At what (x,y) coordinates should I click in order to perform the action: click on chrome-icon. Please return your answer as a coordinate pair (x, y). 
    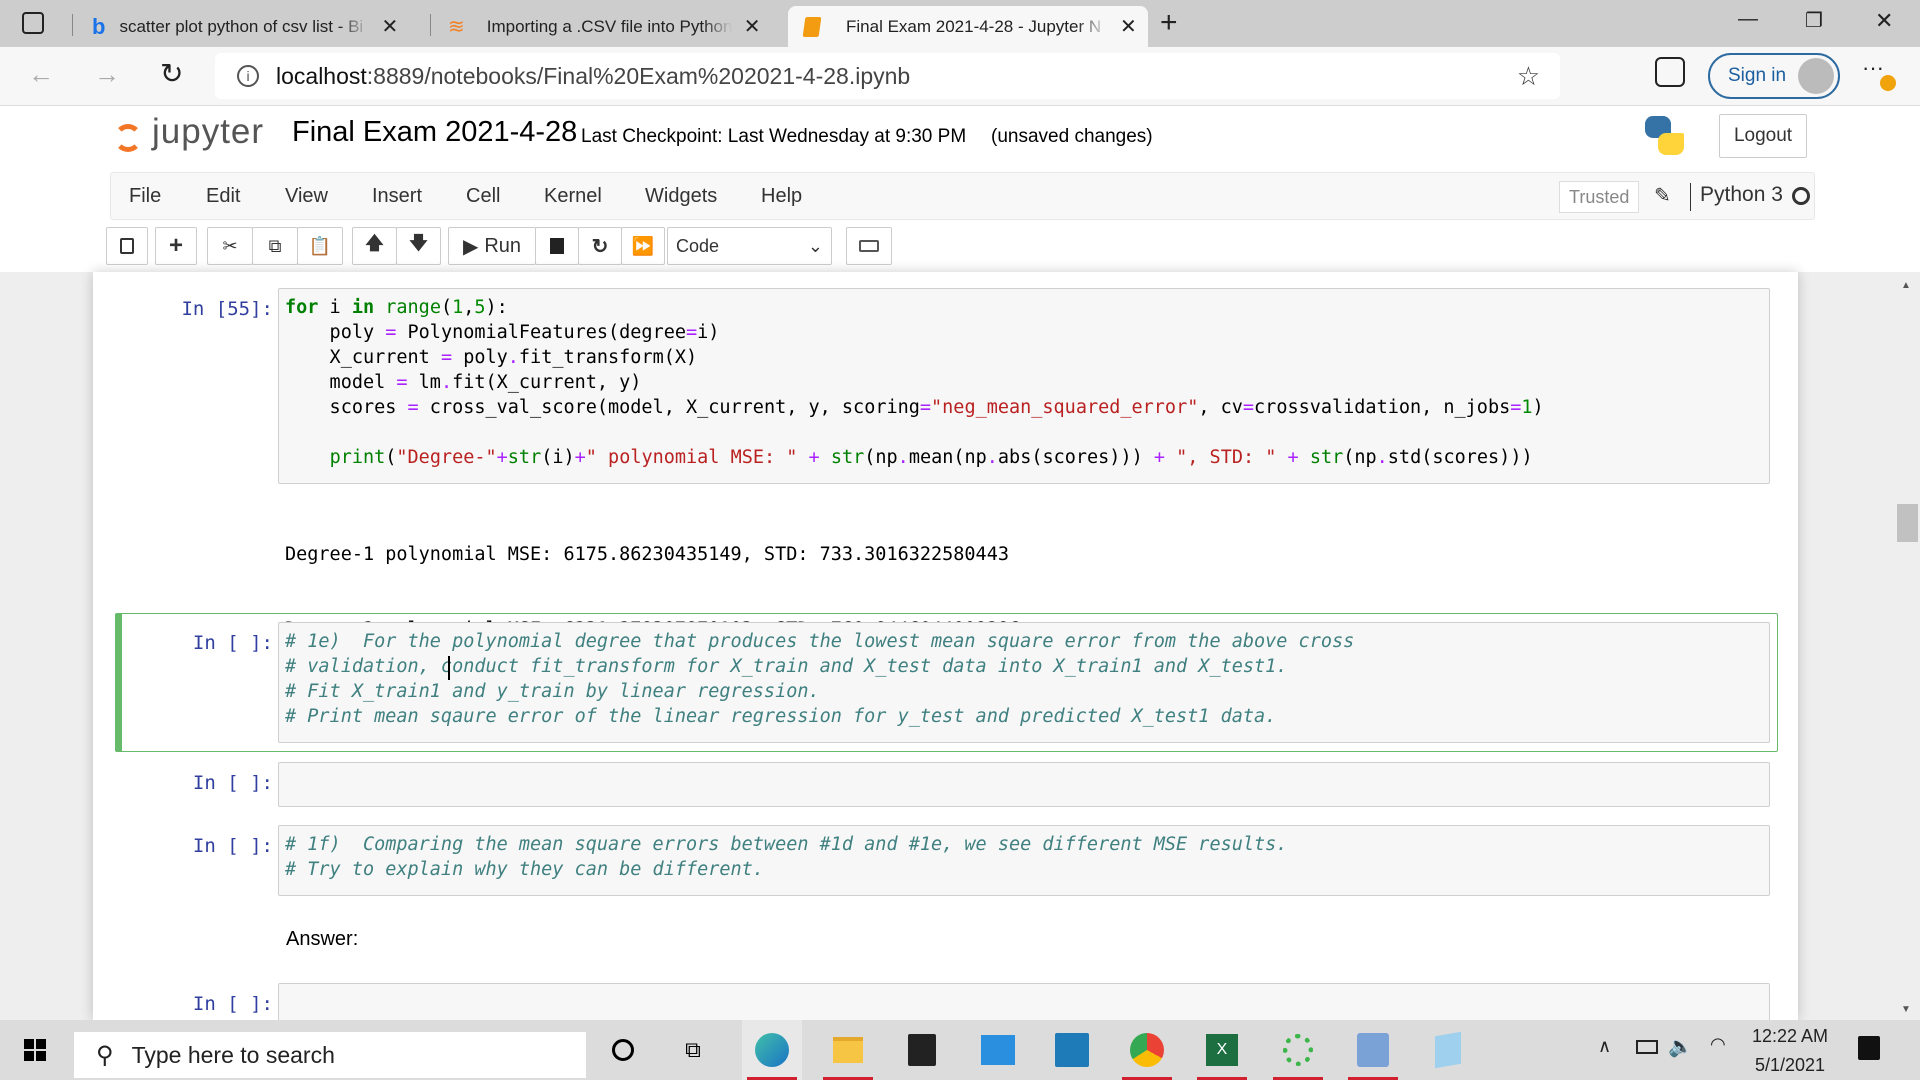
    Looking at the image, I should click on (1147, 1050).